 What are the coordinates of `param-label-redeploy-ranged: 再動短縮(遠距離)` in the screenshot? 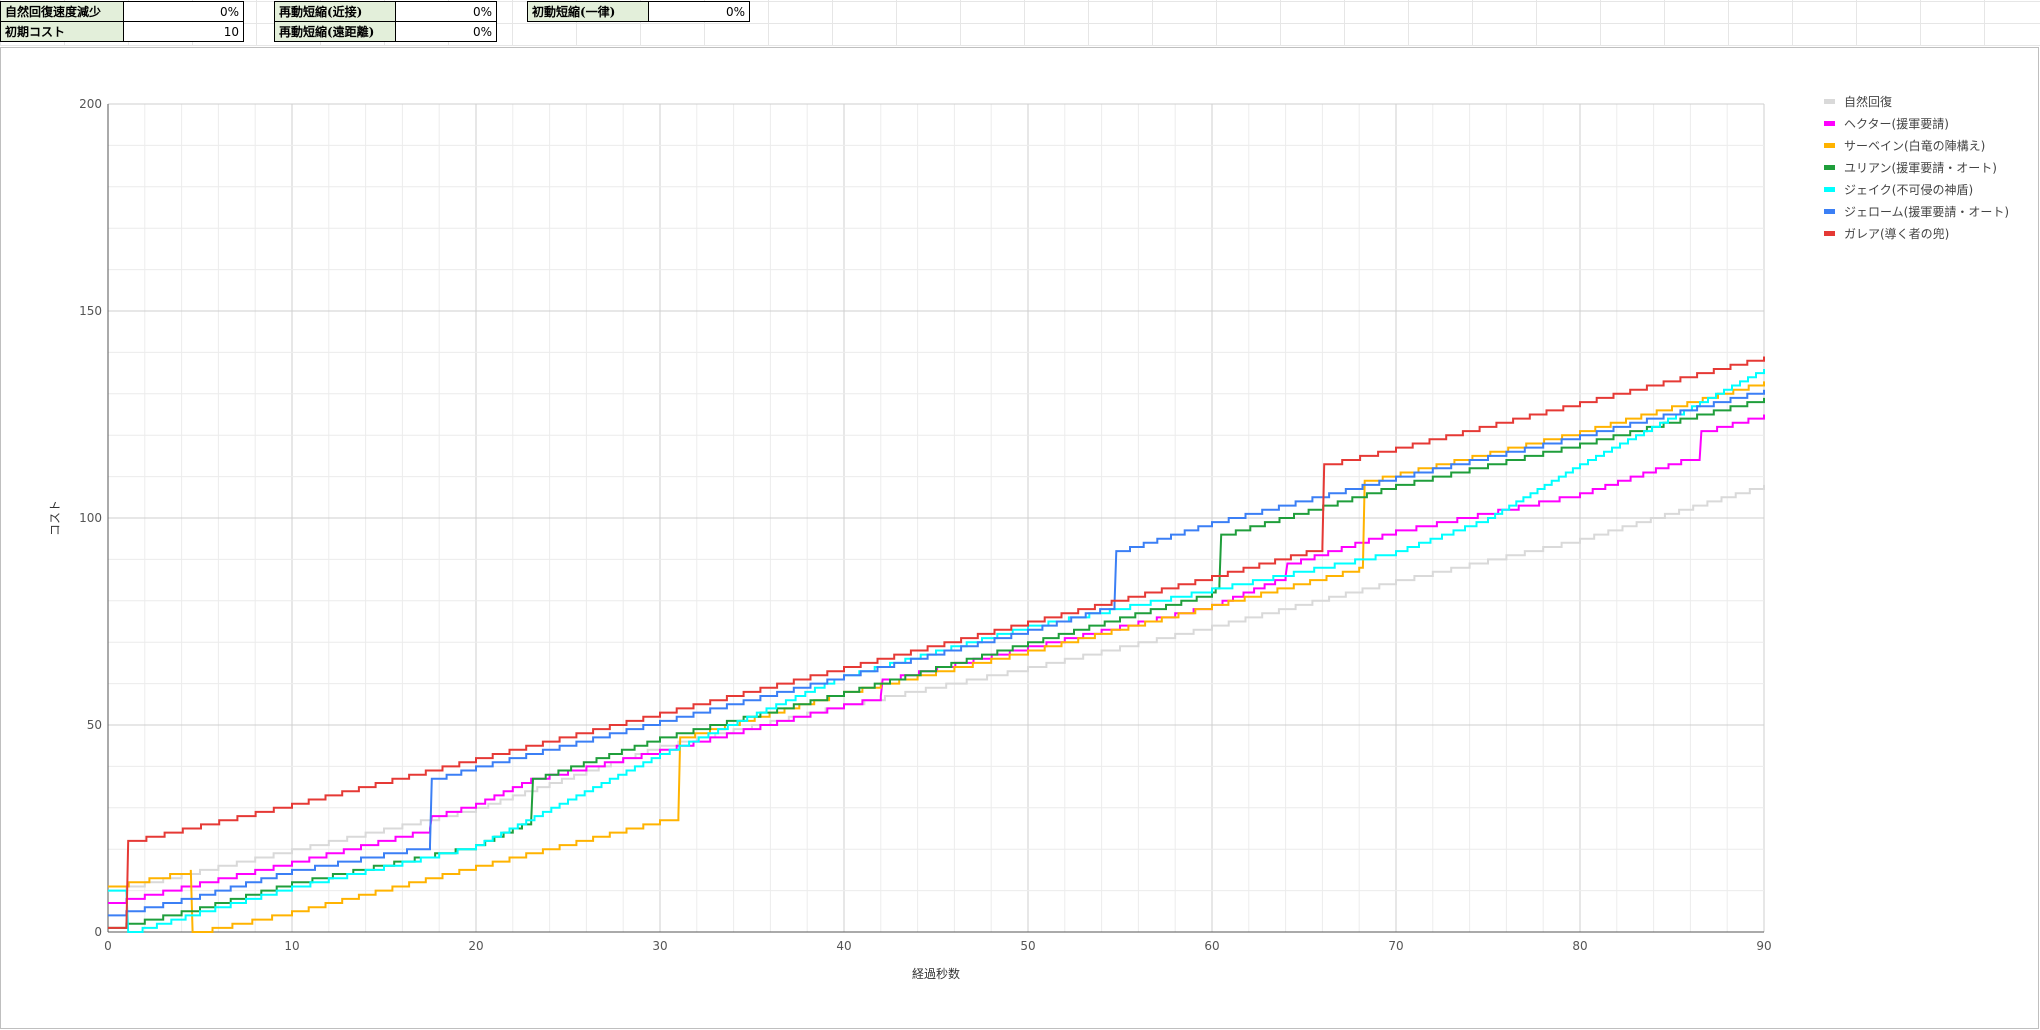 It's located at (335, 31).